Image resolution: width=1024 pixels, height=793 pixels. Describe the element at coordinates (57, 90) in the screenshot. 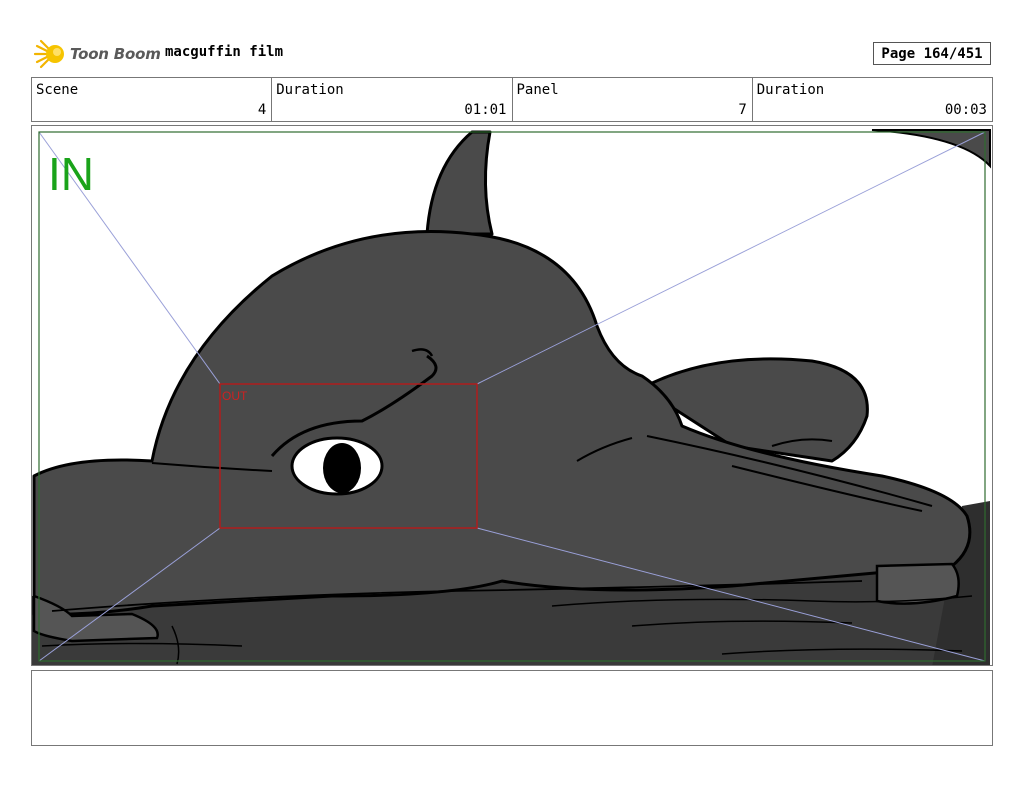

I see `scene-label: Scene` at that location.